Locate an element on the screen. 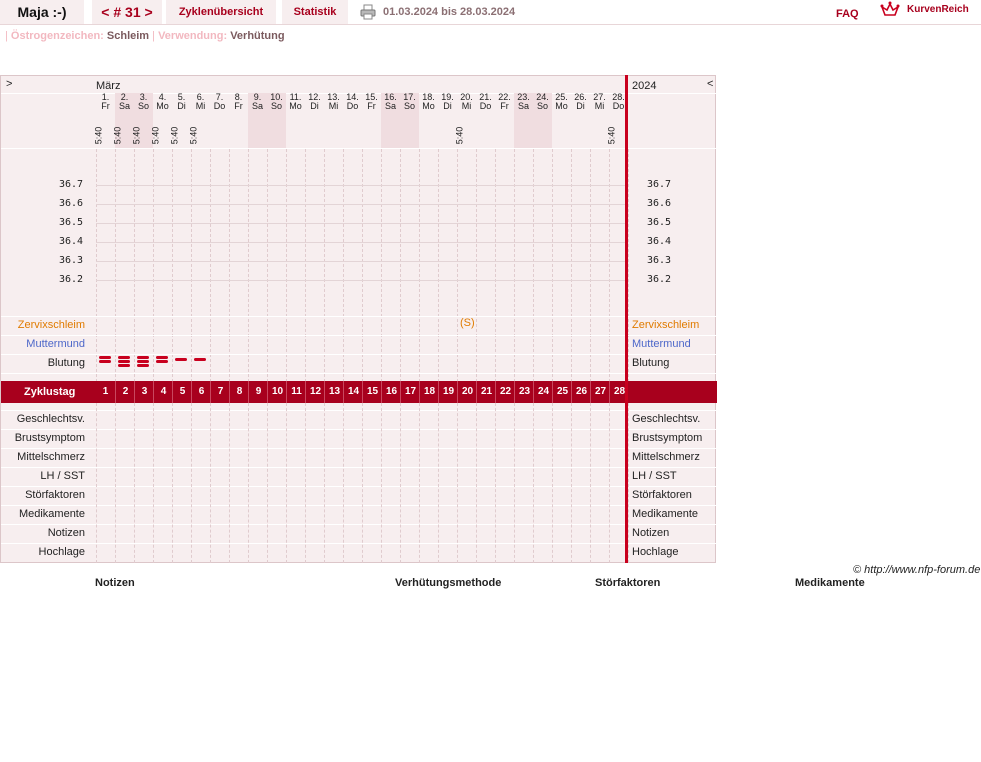 The image size is (981, 762). row-label-right-0: Zervixschleim is located at coordinates (665, 325).